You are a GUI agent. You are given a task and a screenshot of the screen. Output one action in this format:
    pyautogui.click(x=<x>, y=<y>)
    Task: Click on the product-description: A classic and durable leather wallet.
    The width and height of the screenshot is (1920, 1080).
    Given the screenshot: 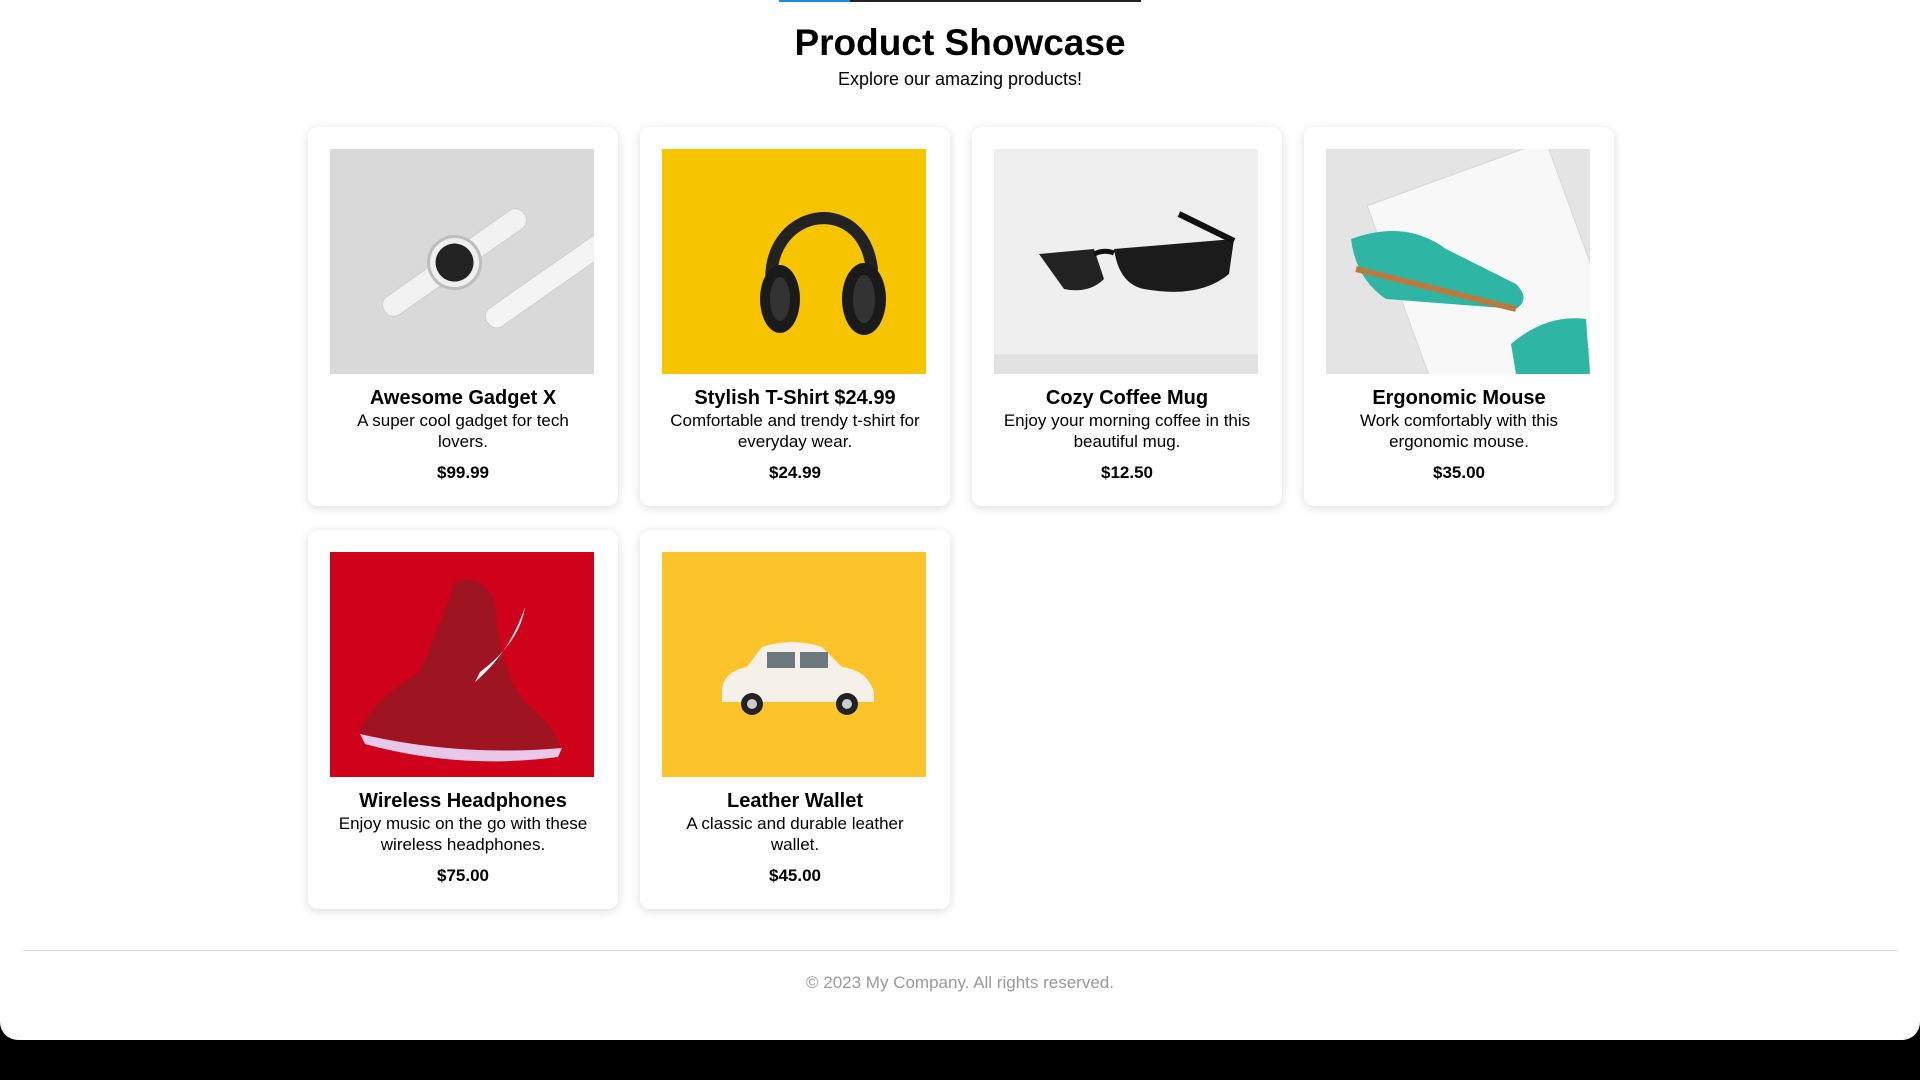 What is the action you would take?
    pyautogui.click(x=795, y=834)
    